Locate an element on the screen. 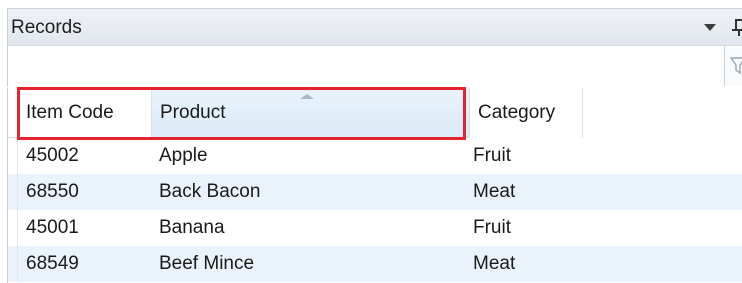  table-row: 68549 Beef Mince Meat is located at coordinates (375, 264).